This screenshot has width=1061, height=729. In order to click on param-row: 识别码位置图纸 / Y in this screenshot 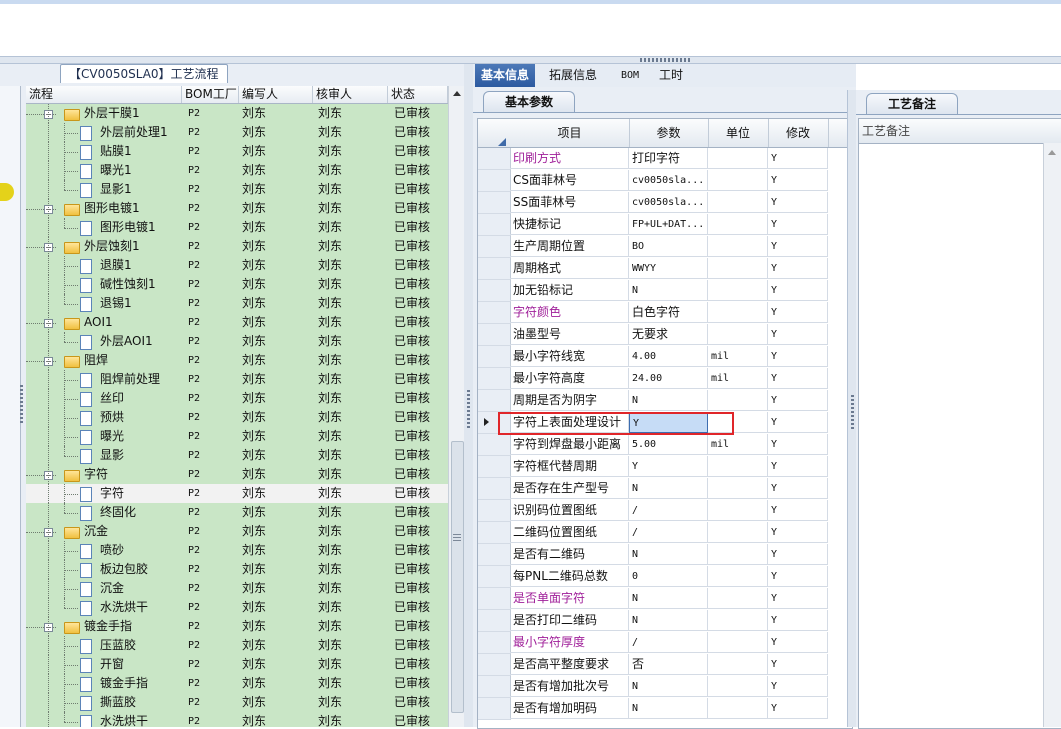, I will do `click(665, 511)`.